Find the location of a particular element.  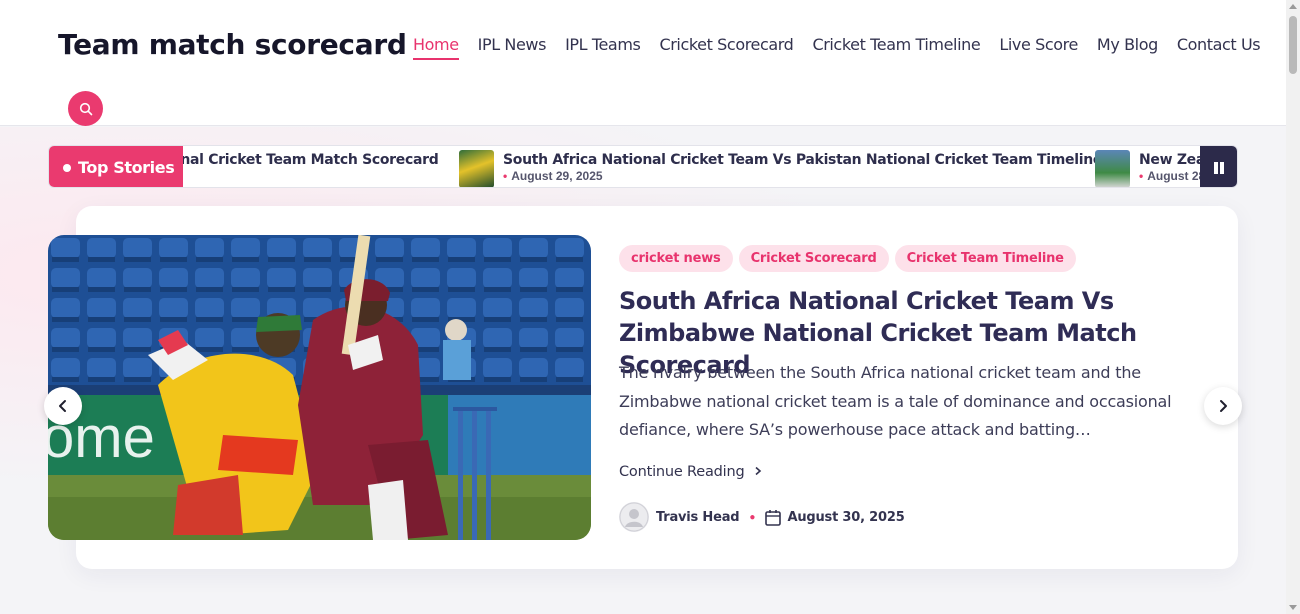

site-title: Team match scorecard is located at coordinates (232, 44).